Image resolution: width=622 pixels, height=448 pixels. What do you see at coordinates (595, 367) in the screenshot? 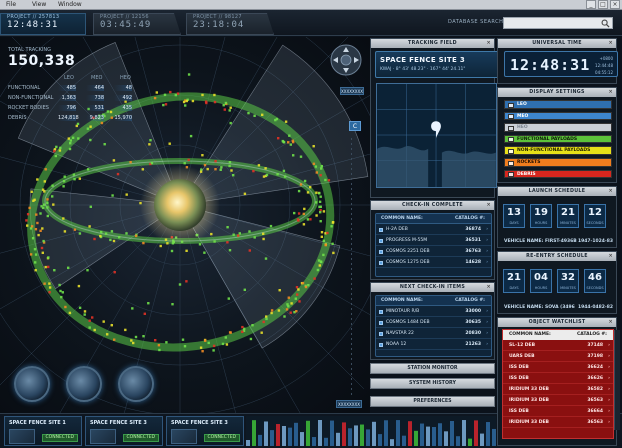
I see `row-catalog: 36624` at bounding box center [595, 367].